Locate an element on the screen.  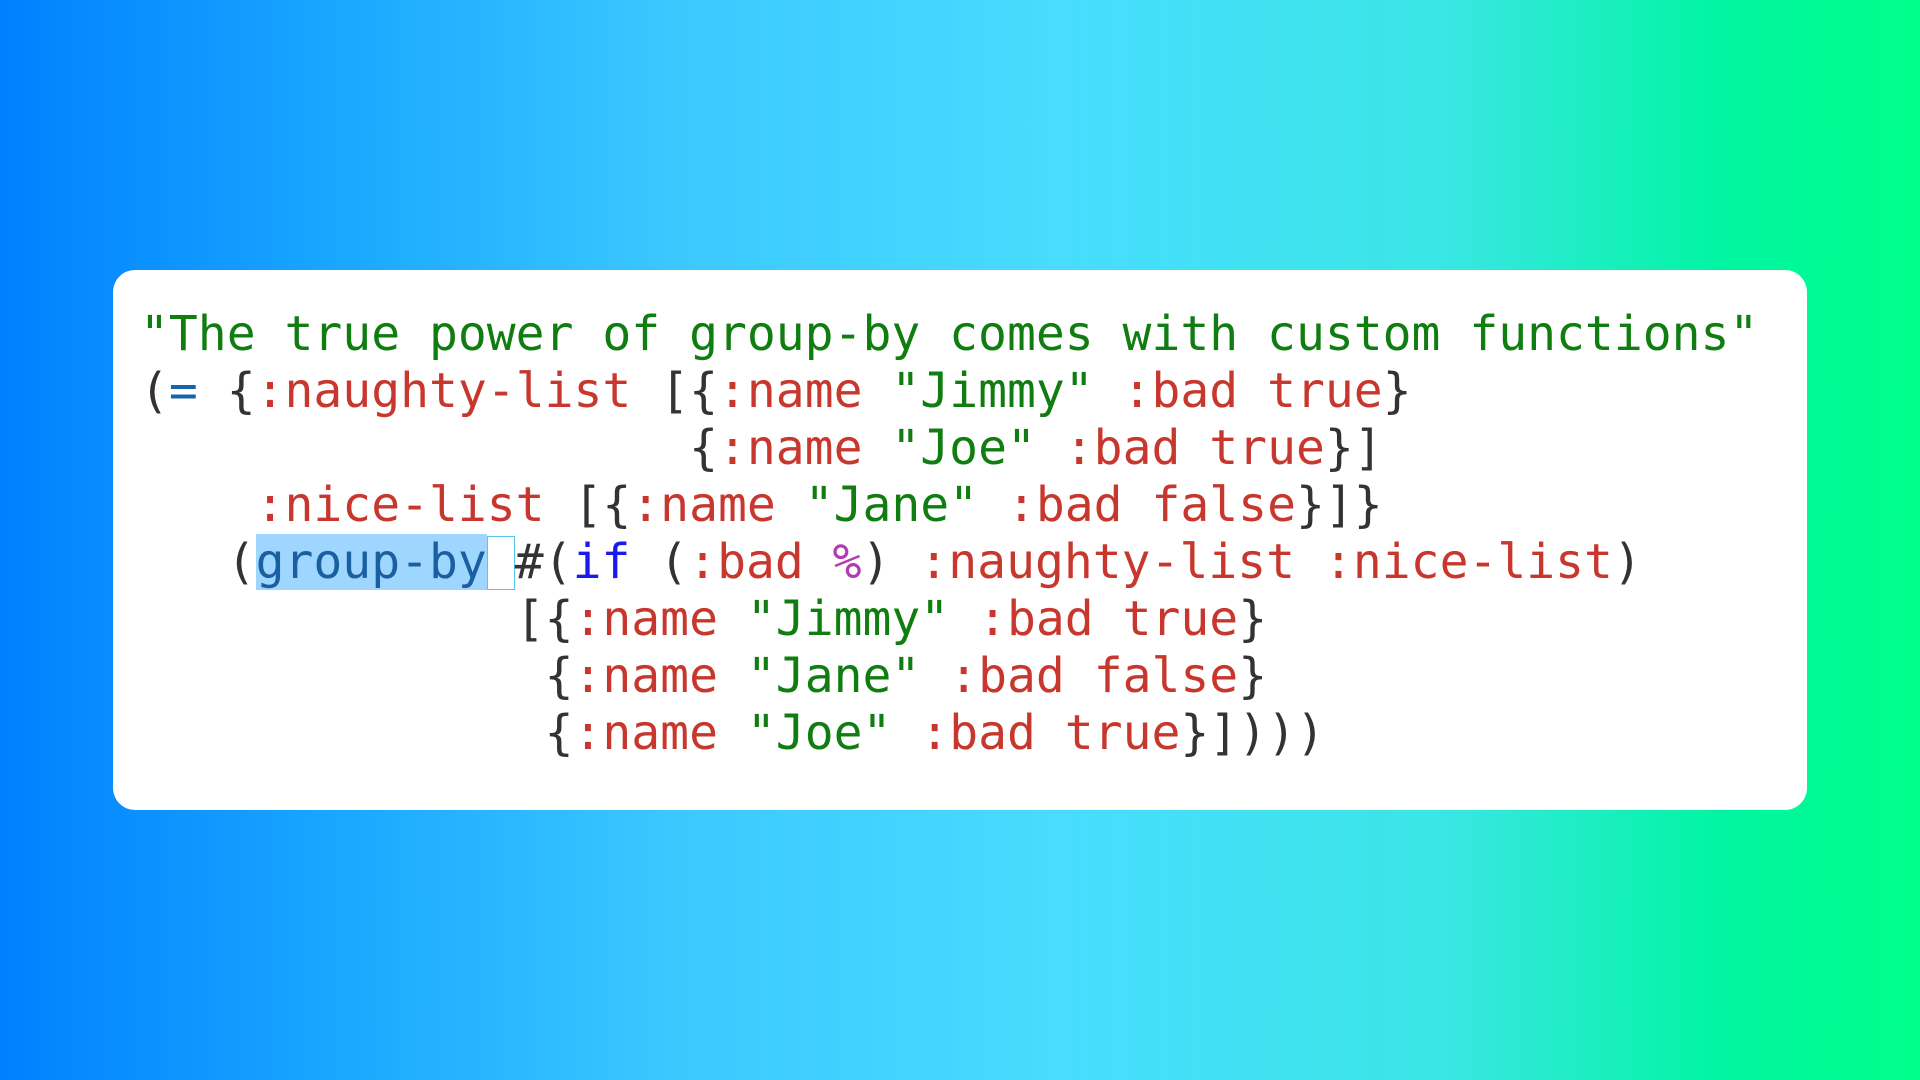
code-token: #( is located at coordinates (543, 562).